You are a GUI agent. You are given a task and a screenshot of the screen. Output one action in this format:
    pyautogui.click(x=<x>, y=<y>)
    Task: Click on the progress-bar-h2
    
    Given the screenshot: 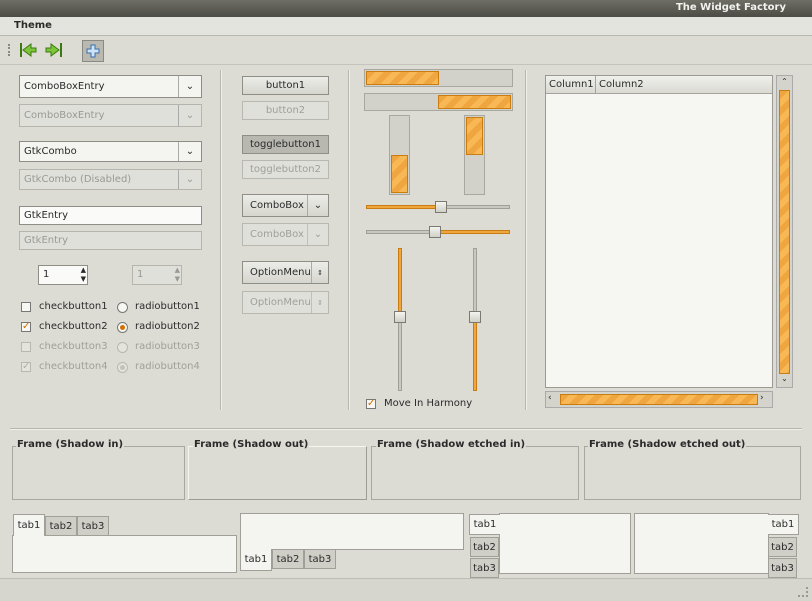 What is the action you would take?
    pyautogui.click(x=438, y=102)
    